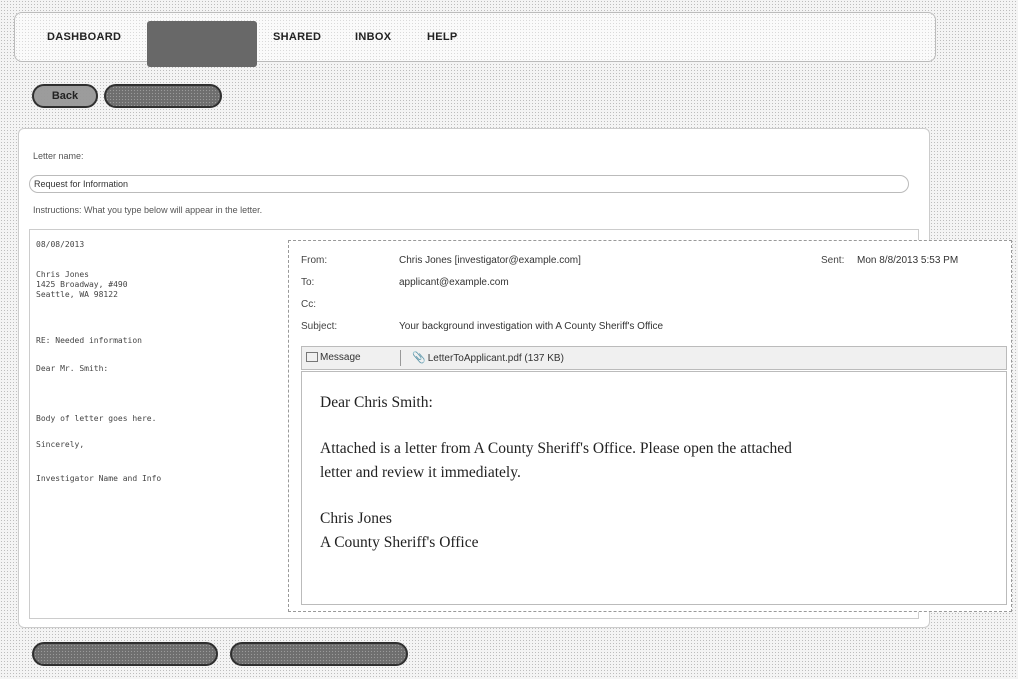  What do you see at coordinates (60, 244) in the screenshot?
I see `letter-line: 08/08/2013` at bounding box center [60, 244].